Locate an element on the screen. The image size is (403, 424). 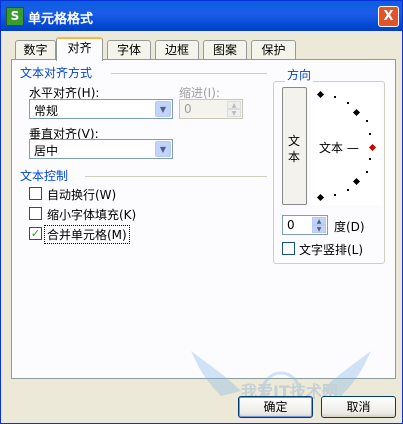
tab-number: 数字 is located at coordinates (35, 49).